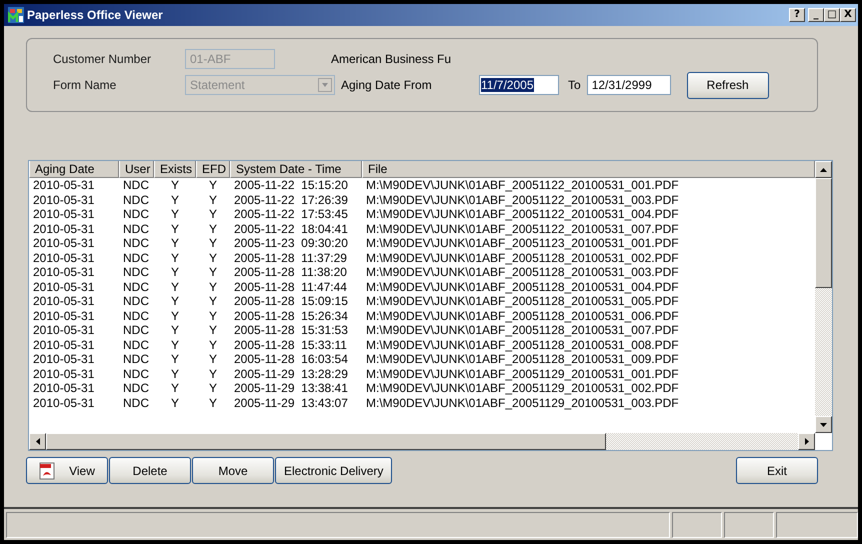 This screenshot has height=544, width=862. Describe the element at coordinates (67, 470) in the screenshot. I see `view-button: View` at that location.